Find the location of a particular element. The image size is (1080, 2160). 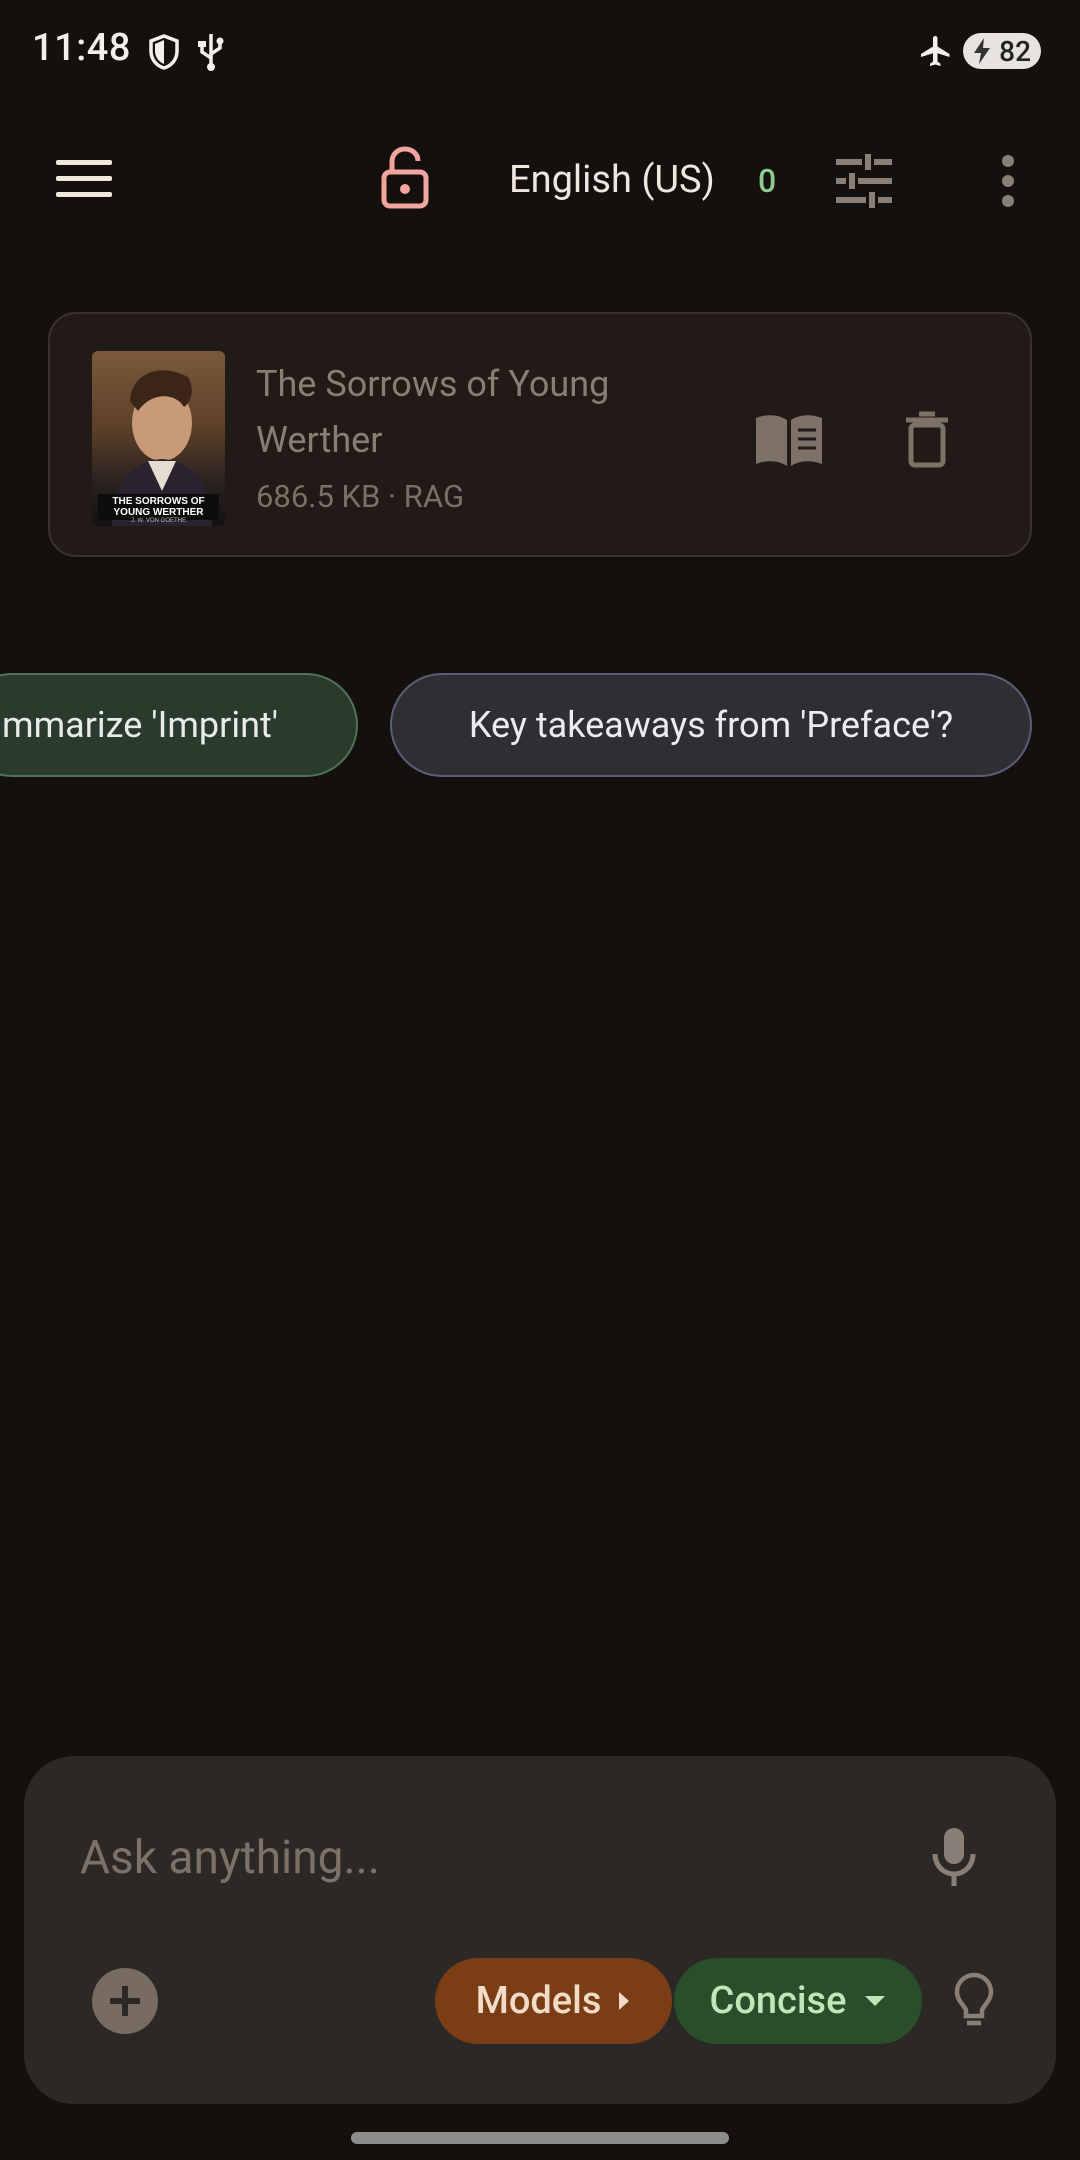

message-count: 0 is located at coordinates (767, 181).